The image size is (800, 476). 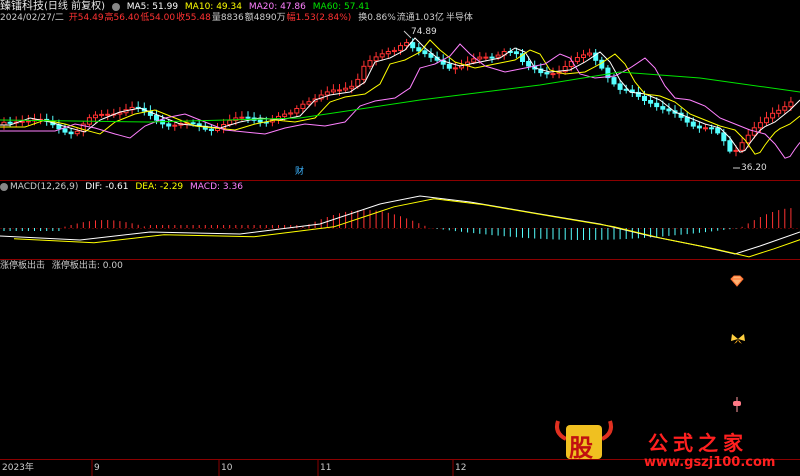 I want to click on month-label-sep: 9, so click(x=97, y=468).